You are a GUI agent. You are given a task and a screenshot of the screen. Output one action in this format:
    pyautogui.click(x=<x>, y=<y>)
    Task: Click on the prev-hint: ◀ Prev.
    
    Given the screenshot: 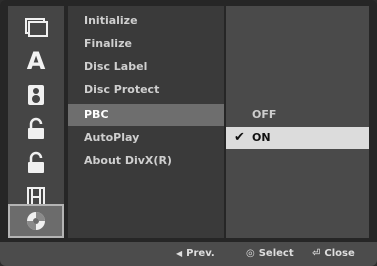 What is the action you would take?
    pyautogui.click(x=195, y=254)
    